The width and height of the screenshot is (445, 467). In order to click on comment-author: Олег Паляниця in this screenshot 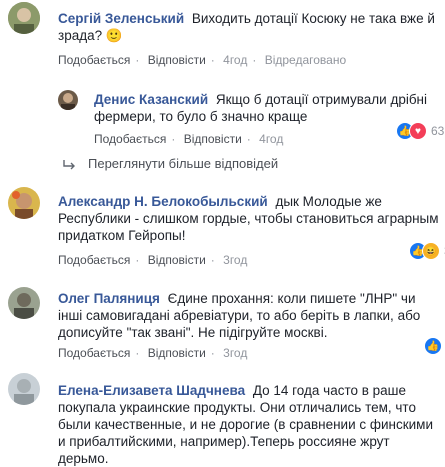, I will do `click(109, 298)`.